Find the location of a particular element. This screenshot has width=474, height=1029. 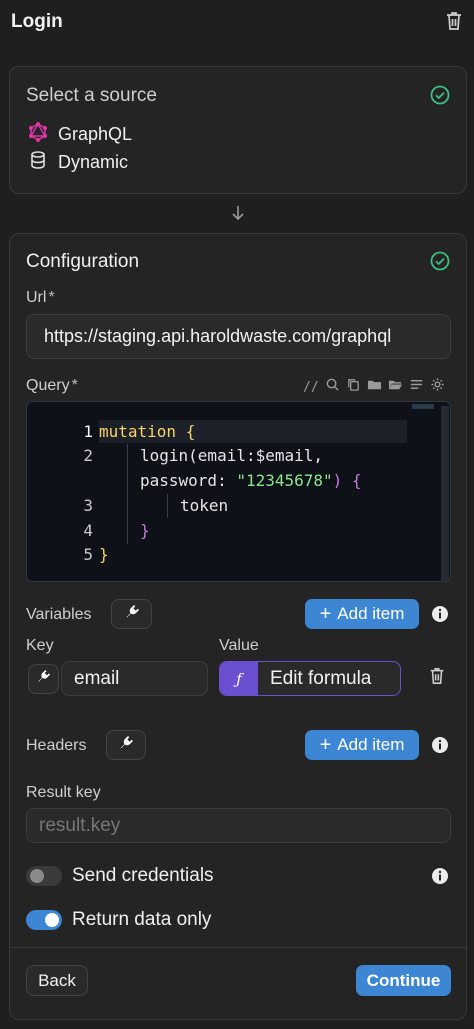

code-line: token is located at coordinates (204, 505).